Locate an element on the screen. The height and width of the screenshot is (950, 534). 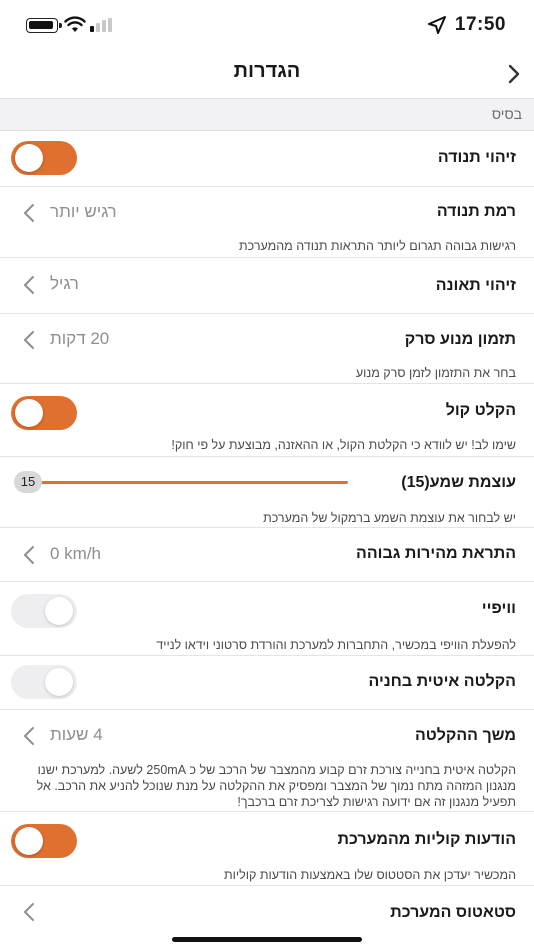
signal-icon is located at coordinates (101, 25).